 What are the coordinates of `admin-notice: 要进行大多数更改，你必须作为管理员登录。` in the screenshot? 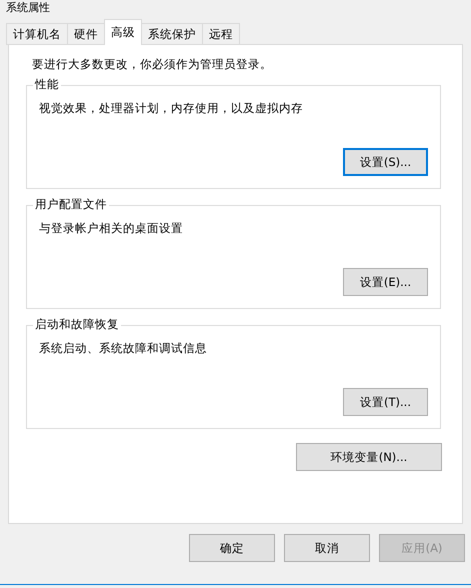 It's located at (152, 64).